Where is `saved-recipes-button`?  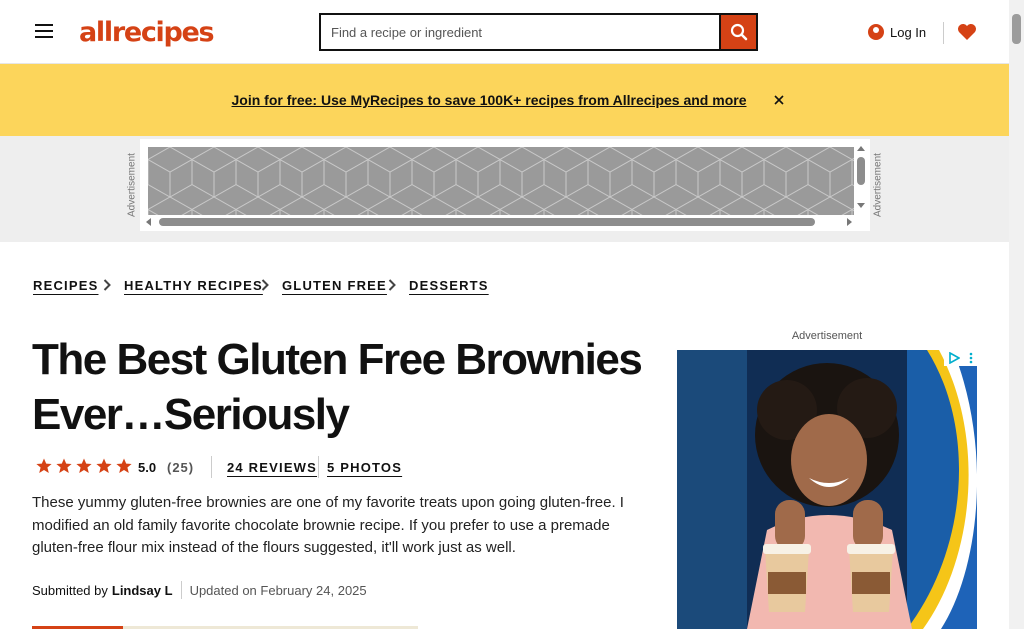 saved-recipes-button is located at coordinates (967, 32).